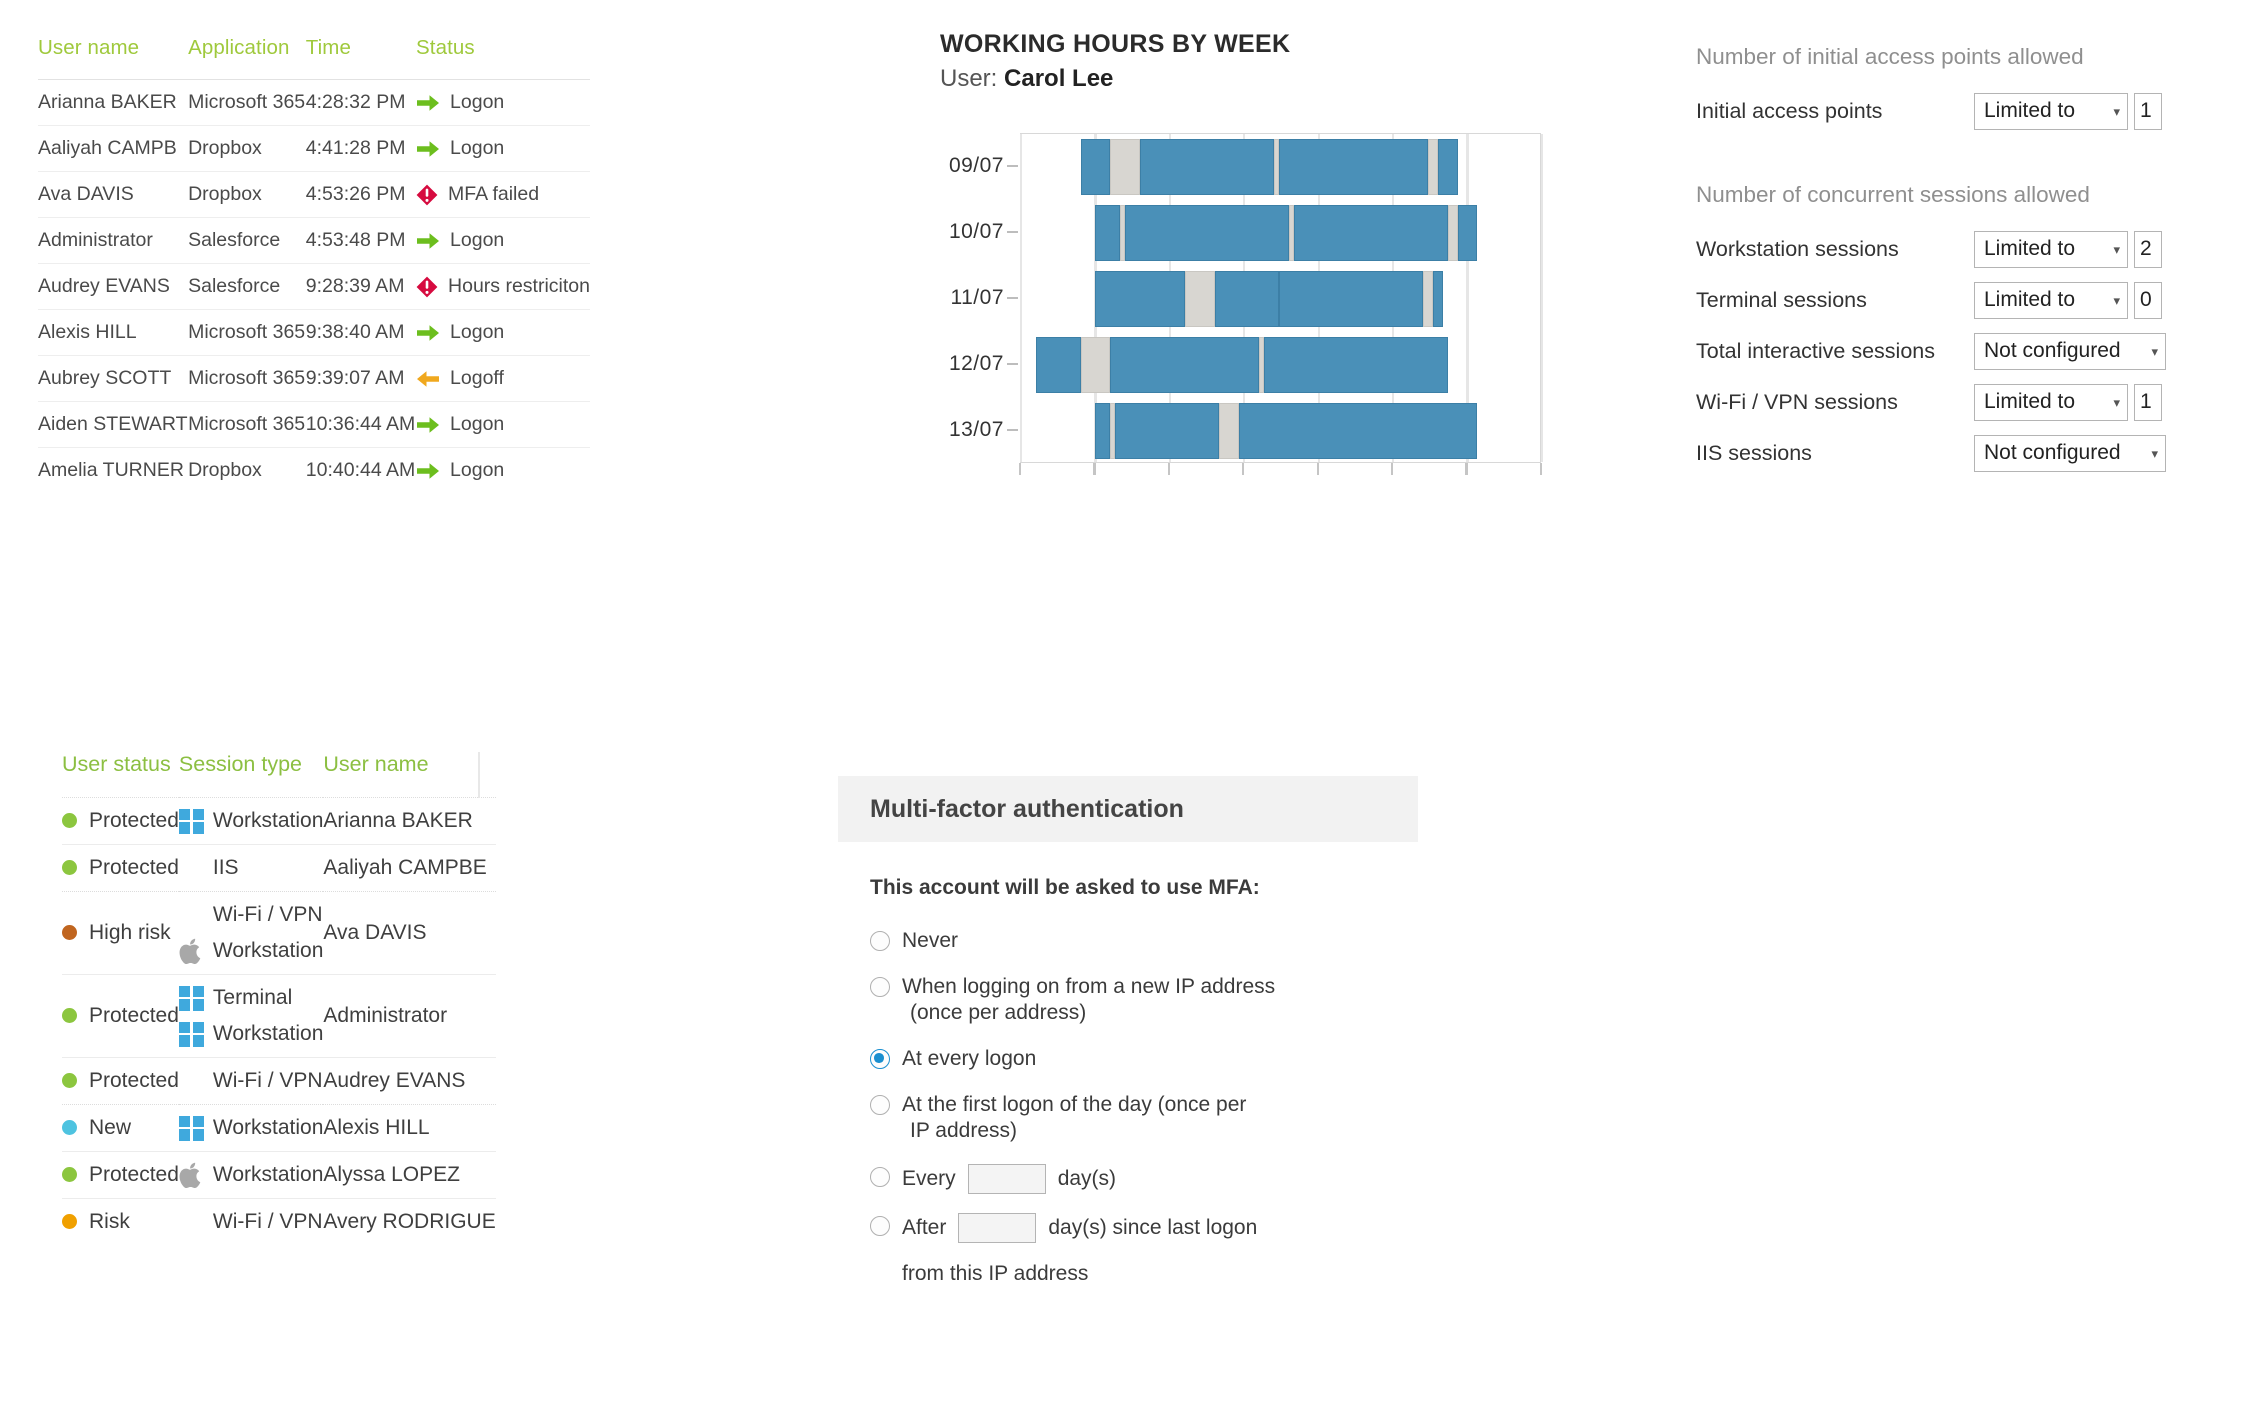 The width and height of the screenshot is (2253, 1415). Describe the element at coordinates (361, 102) in the screenshot. I see `cell-time: 4:28:32 PM` at that location.